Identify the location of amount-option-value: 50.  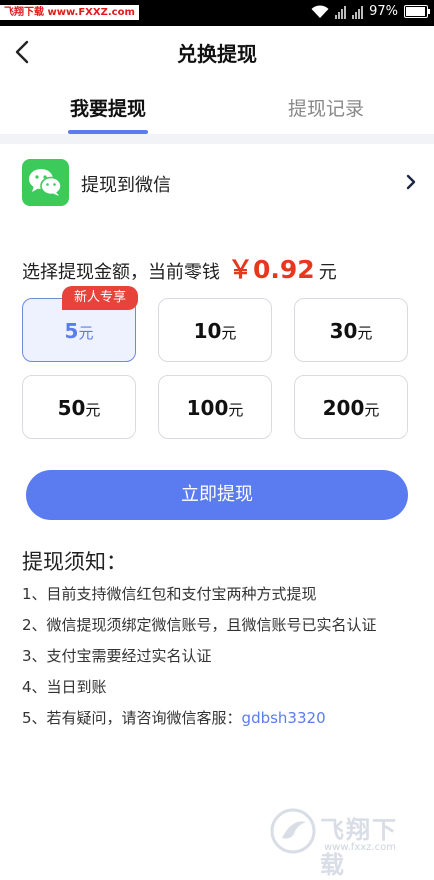
(71, 408).